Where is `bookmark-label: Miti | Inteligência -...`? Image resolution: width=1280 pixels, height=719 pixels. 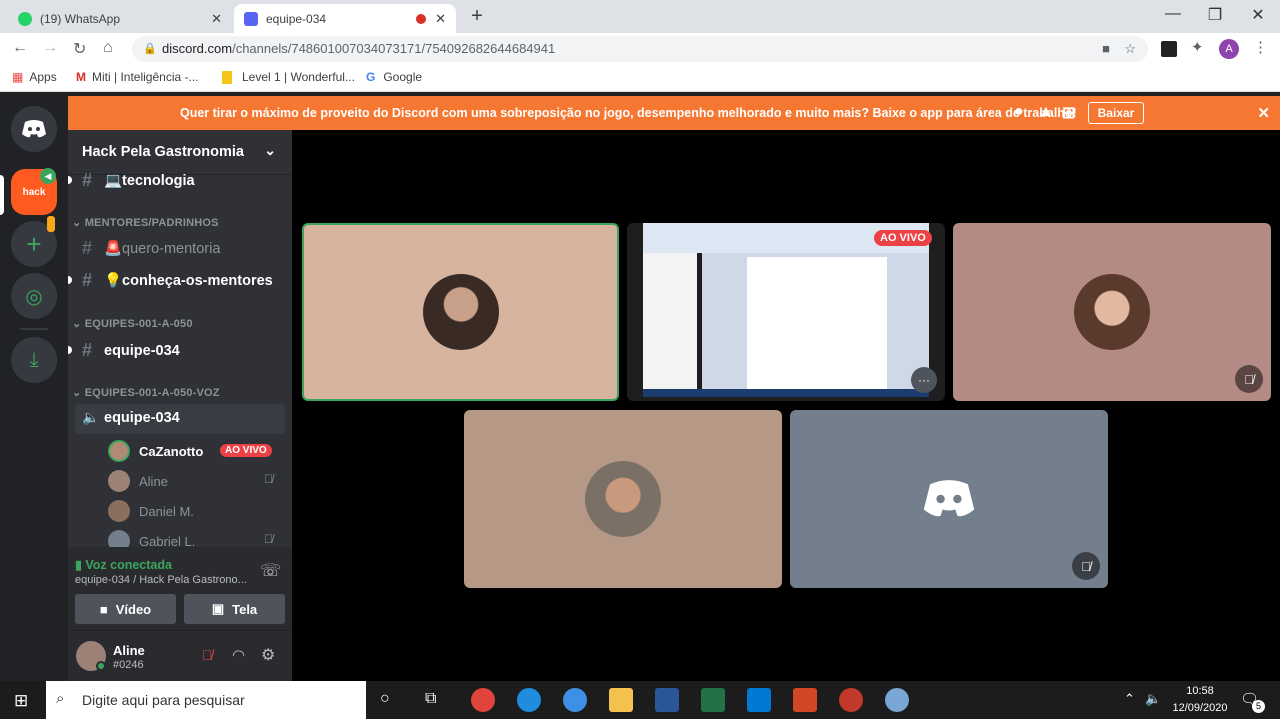
bookmark-label: Miti | Inteligência -... is located at coordinates (145, 77).